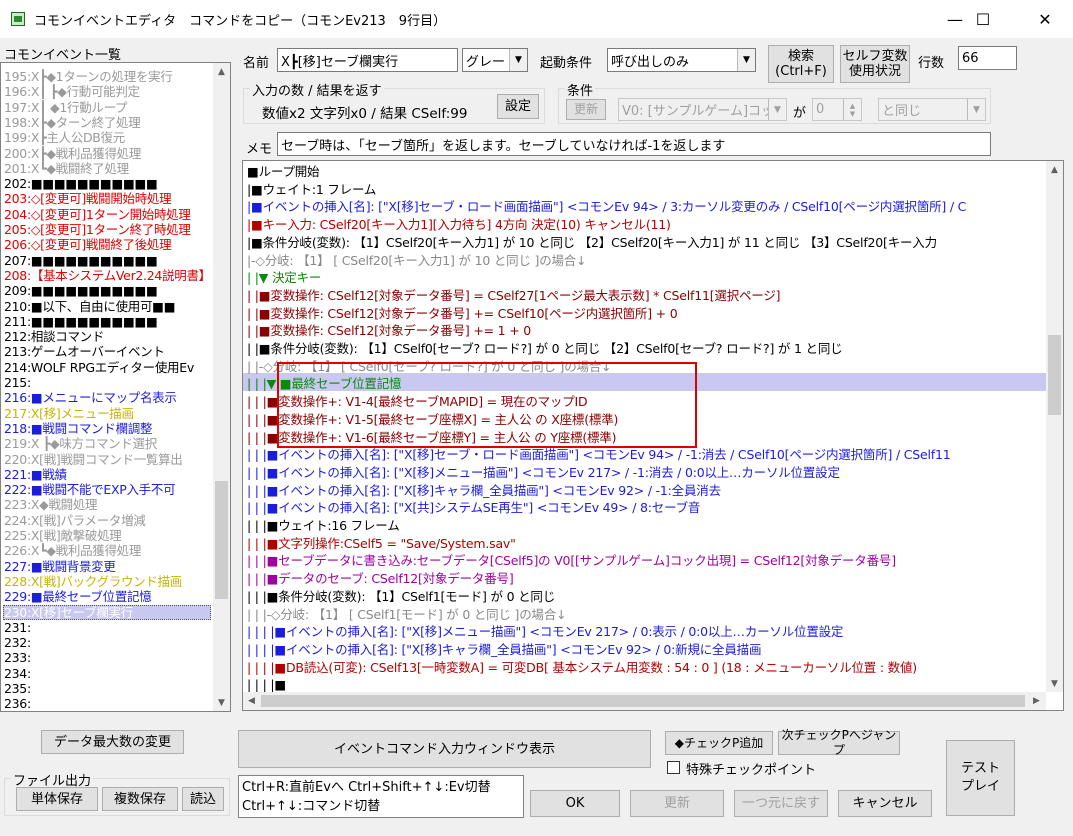 This screenshot has width=1073, height=836. Describe the element at coordinates (677, 803) in the screenshot. I see `update-button: 更新` at that location.